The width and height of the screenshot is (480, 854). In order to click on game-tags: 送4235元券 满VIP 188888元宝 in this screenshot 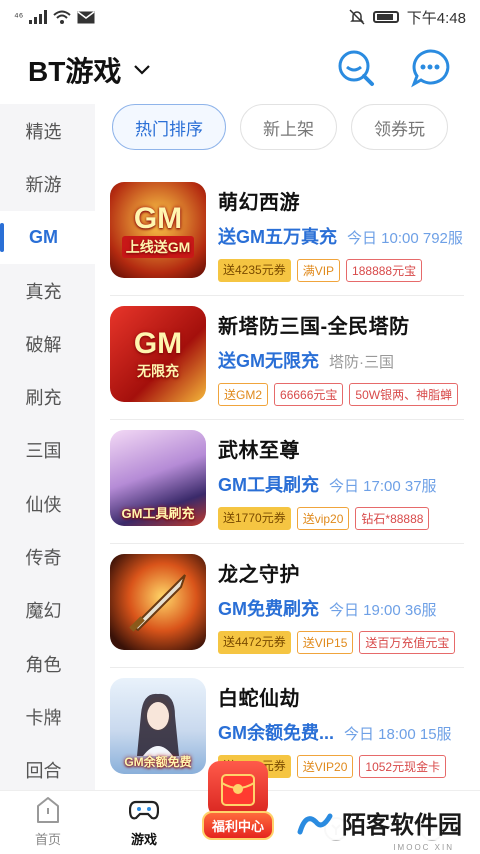, I will do `click(341, 270)`.